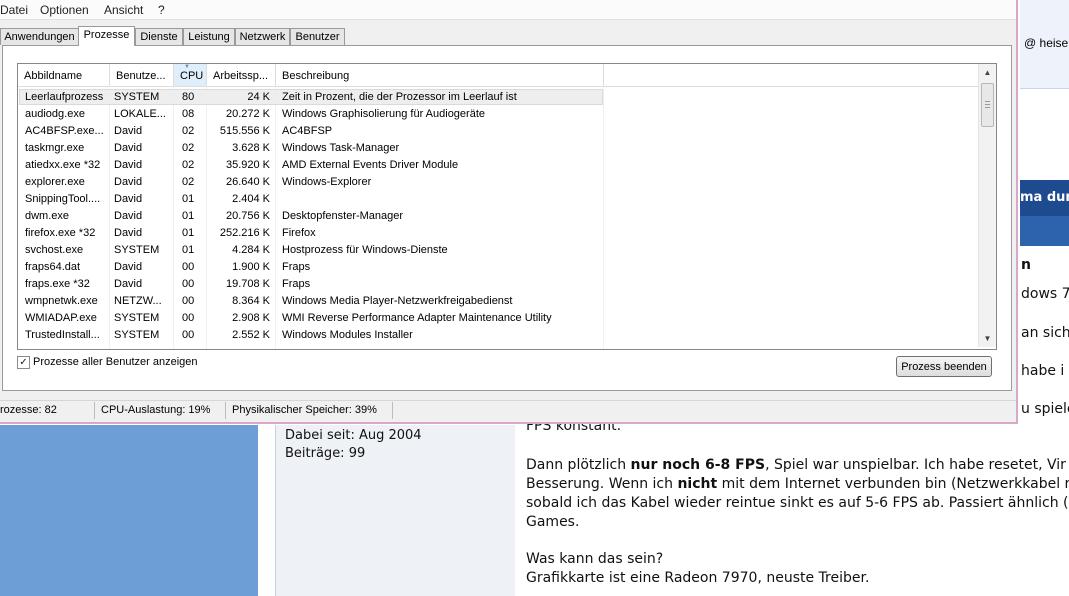 Image resolution: width=1069 pixels, height=596 pixels. What do you see at coordinates (251, 318) in the screenshot?
I see `process-memory: 2.908 K` at bounding box center [251, 318].